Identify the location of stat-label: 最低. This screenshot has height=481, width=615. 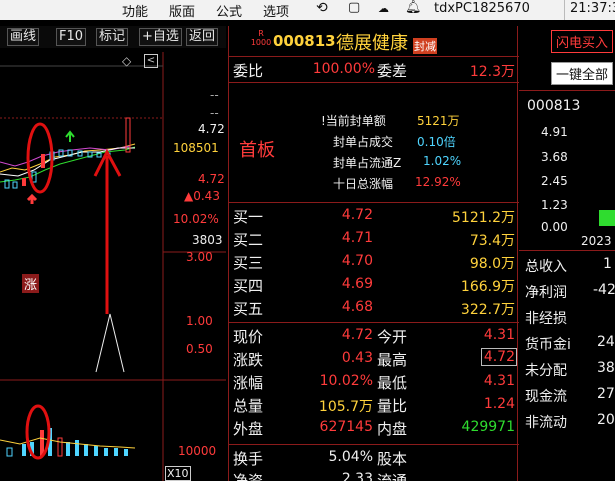
(392, 383).